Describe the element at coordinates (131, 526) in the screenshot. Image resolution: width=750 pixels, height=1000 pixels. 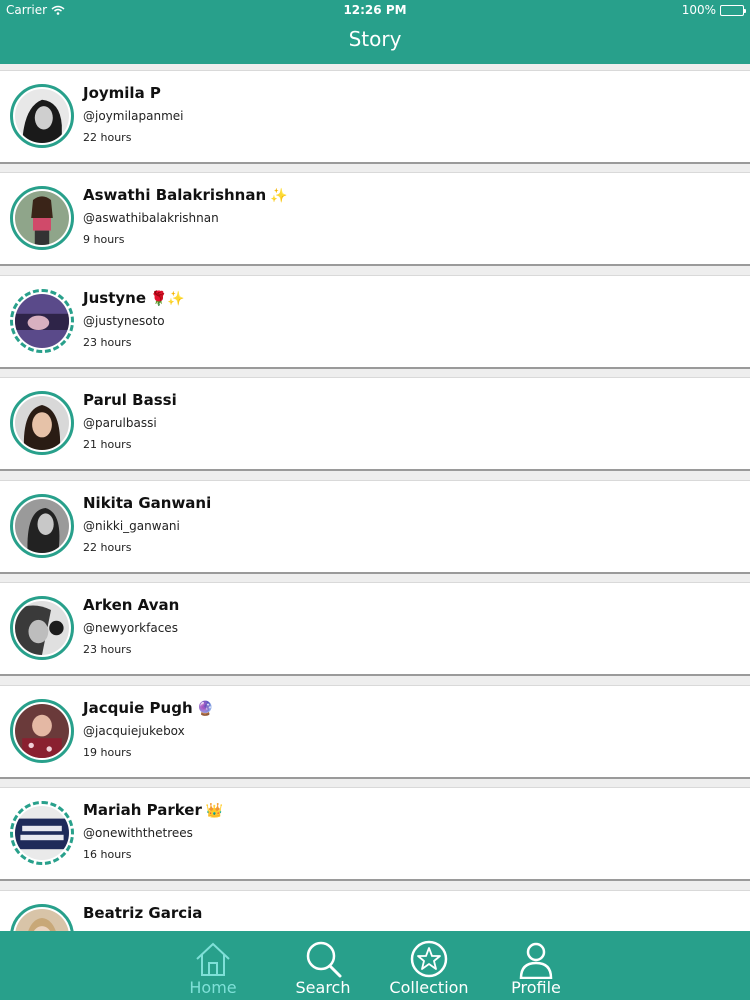
I see `story-handle: @nikki_ganwani` at that location.